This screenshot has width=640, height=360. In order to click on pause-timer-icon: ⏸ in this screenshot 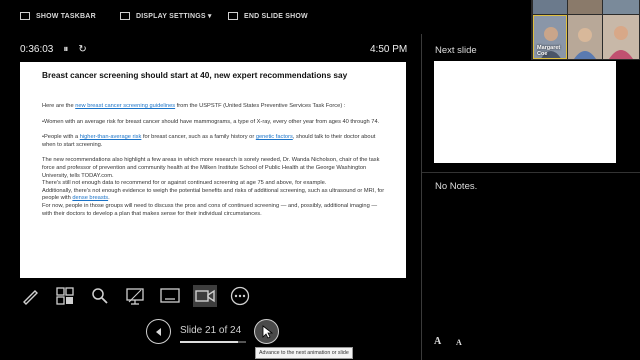, I will do `click(65, 49)`.